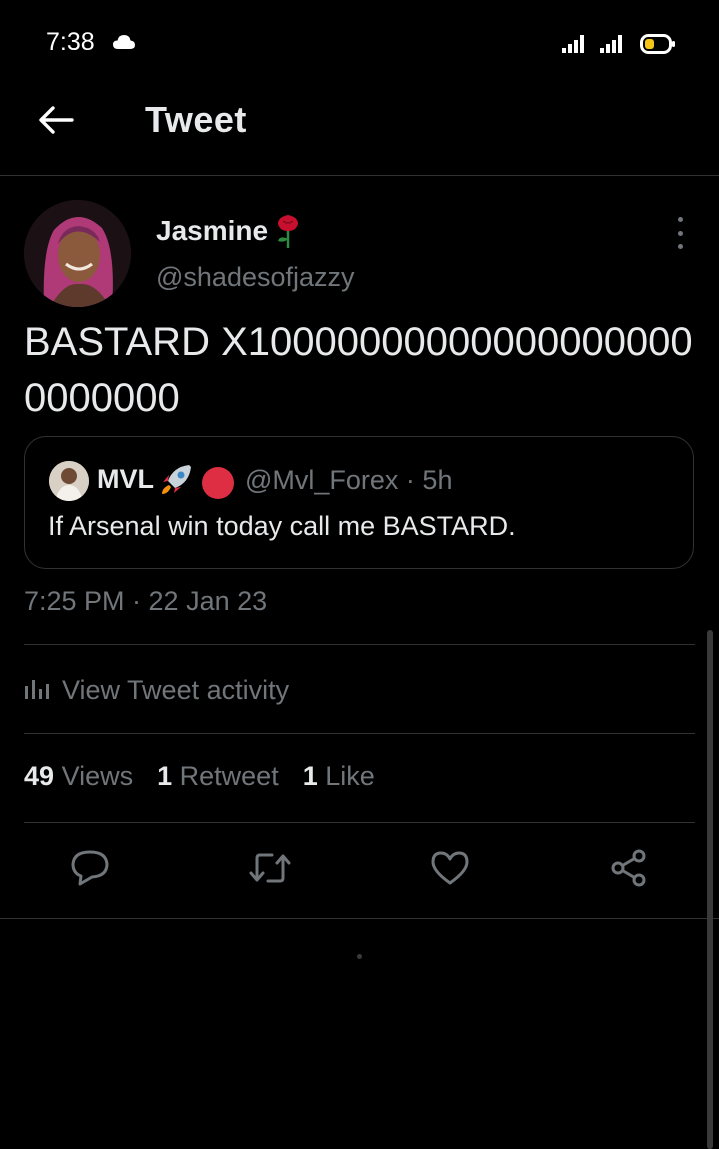 This screenshot has width=719, height=1149. I want to click on like-button, so click(450, 870).